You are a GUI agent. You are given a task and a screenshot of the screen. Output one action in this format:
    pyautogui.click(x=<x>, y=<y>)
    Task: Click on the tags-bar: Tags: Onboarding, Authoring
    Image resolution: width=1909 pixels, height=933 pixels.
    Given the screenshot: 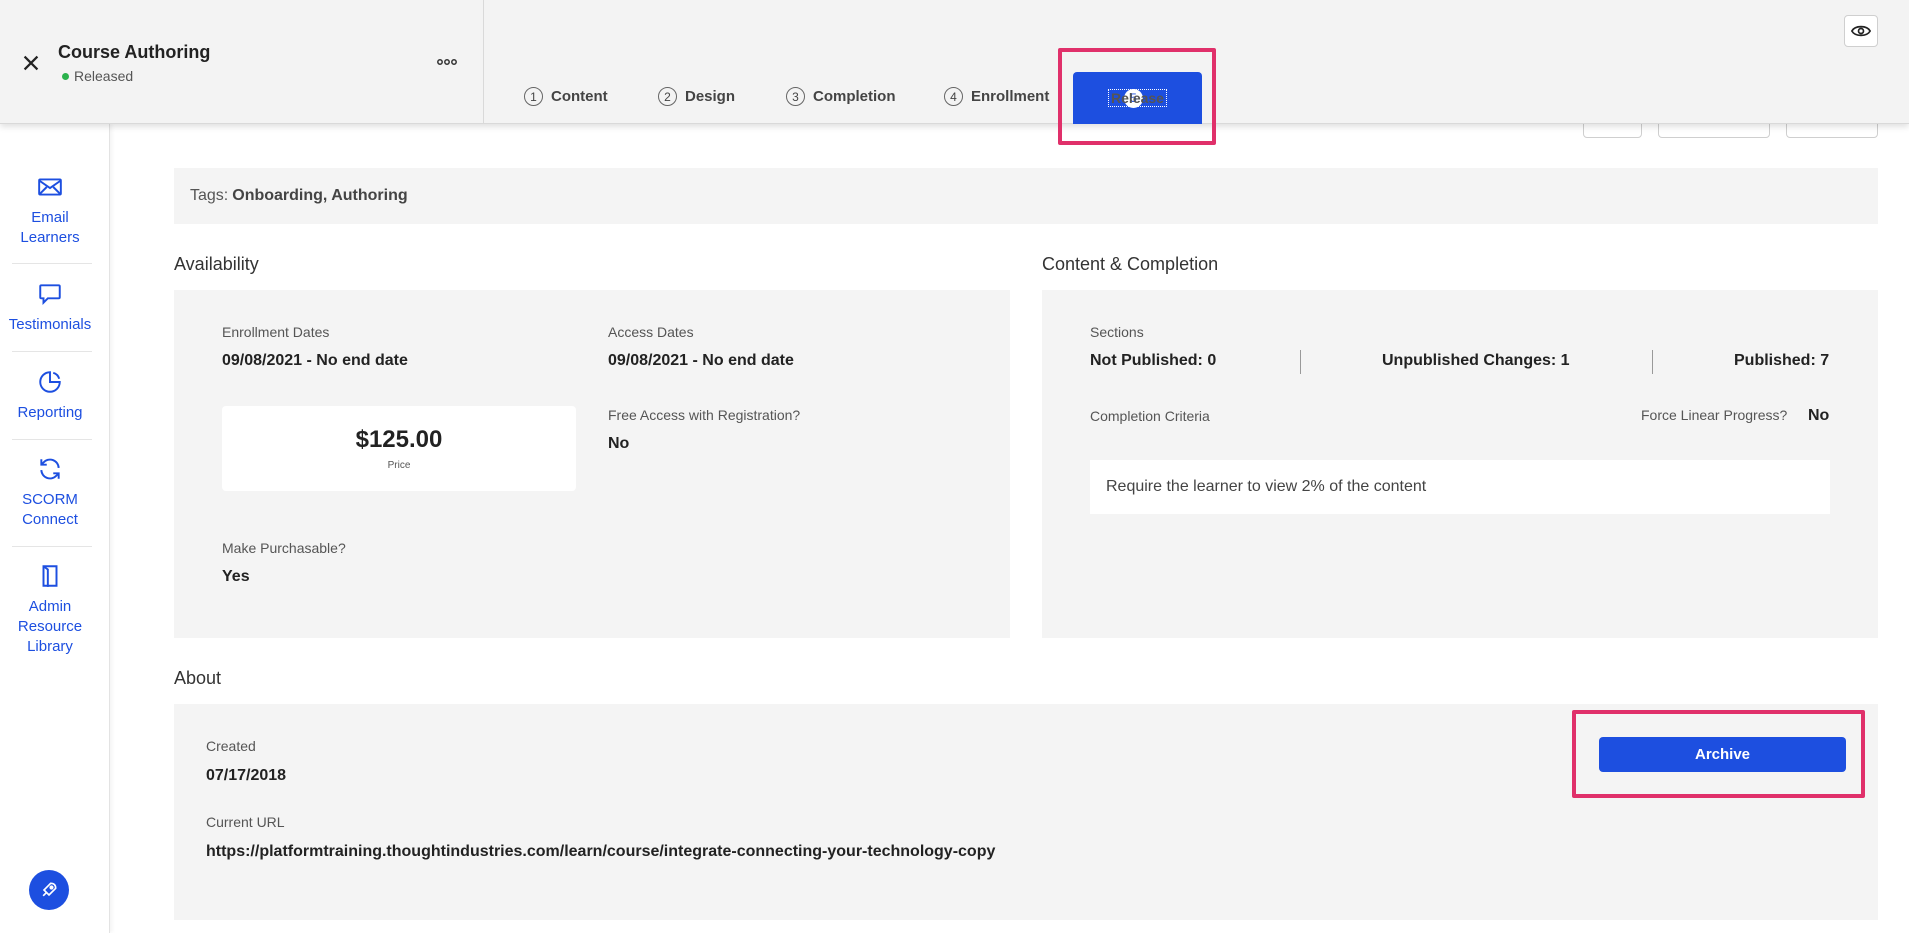 What is the action you would take?
    pyautogui.click(x=1026, y=196)
    